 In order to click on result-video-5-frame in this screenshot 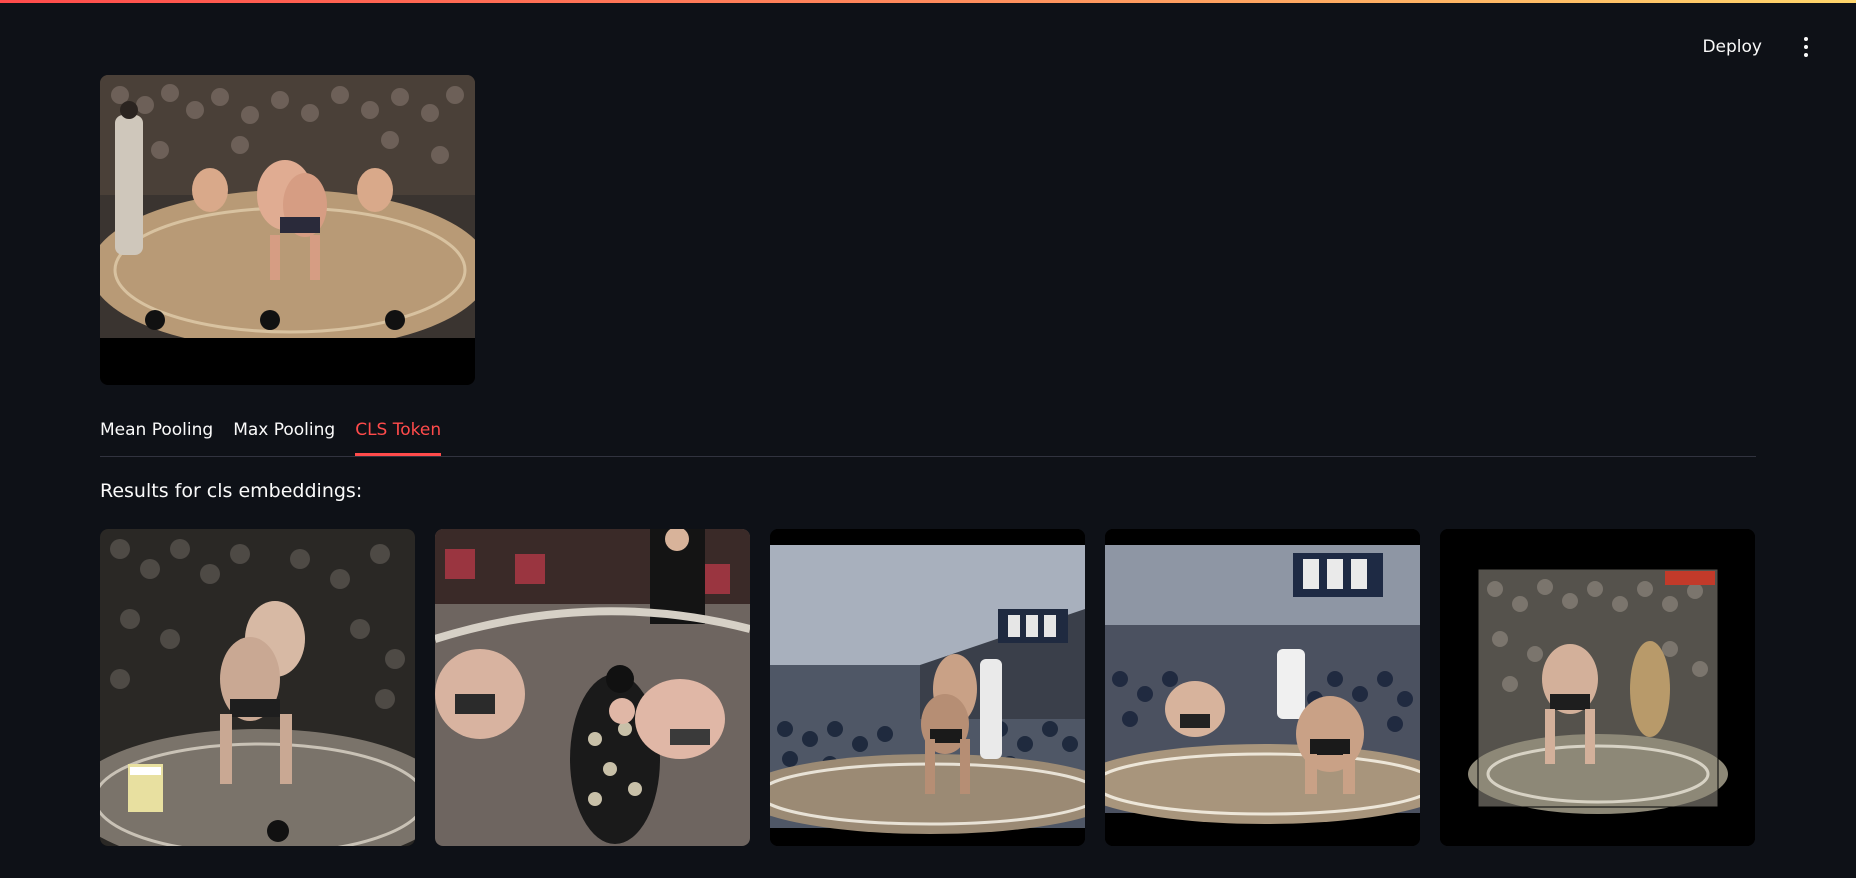, I will do `click(1597, 687)`.